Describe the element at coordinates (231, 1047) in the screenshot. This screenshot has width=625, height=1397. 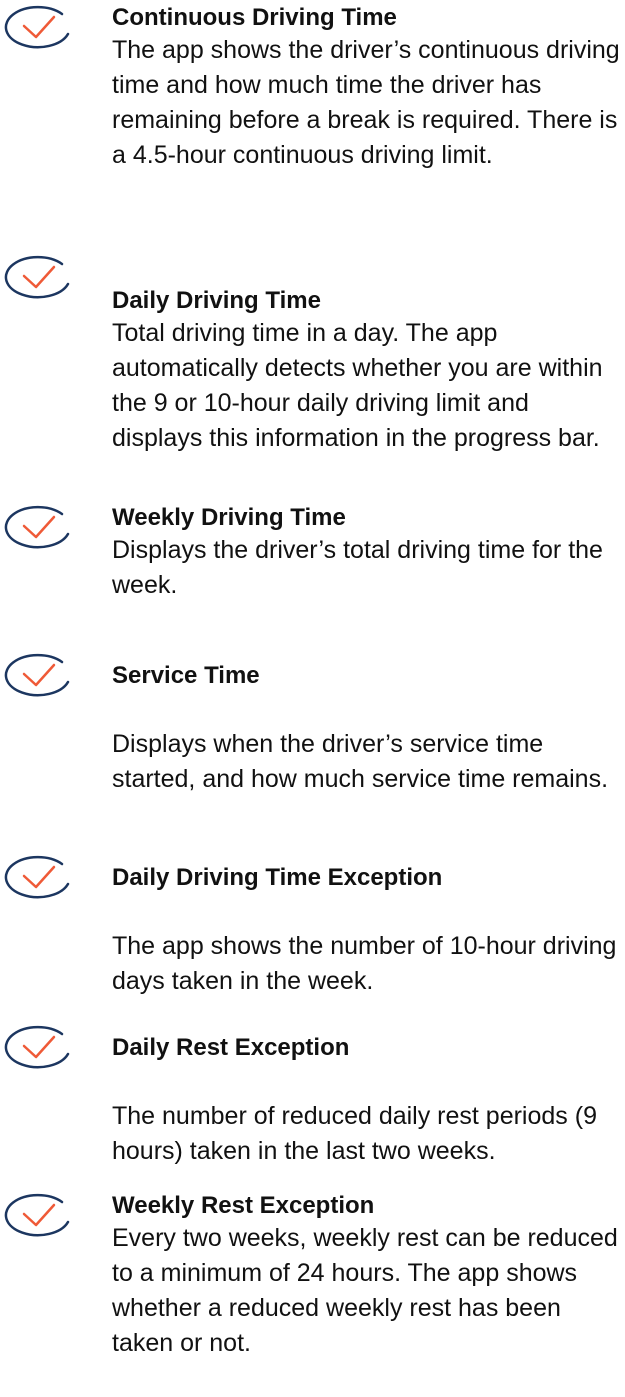
I see `feature-title: Daily Rest Exception` at that location.